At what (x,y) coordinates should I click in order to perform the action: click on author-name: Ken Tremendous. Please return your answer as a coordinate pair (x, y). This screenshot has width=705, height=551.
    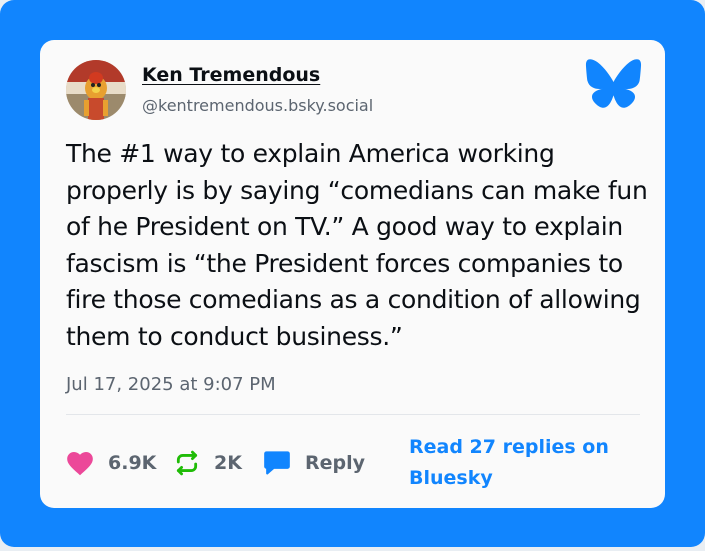
    Looking at the image, I should click on (231, 75).